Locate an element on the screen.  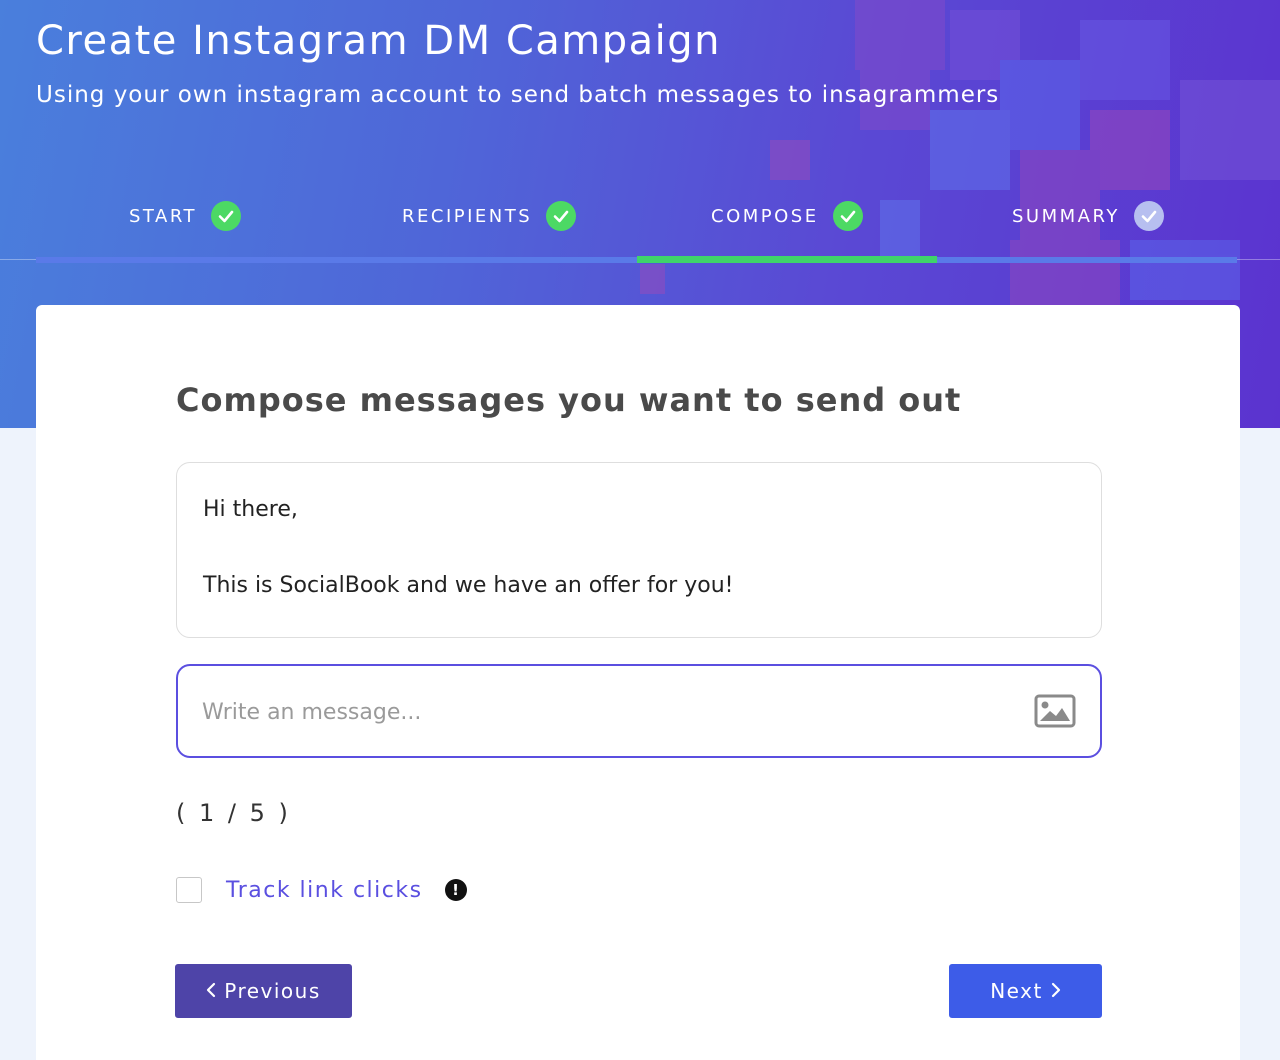
next-button: Next is located at coordinates (1025, 991).